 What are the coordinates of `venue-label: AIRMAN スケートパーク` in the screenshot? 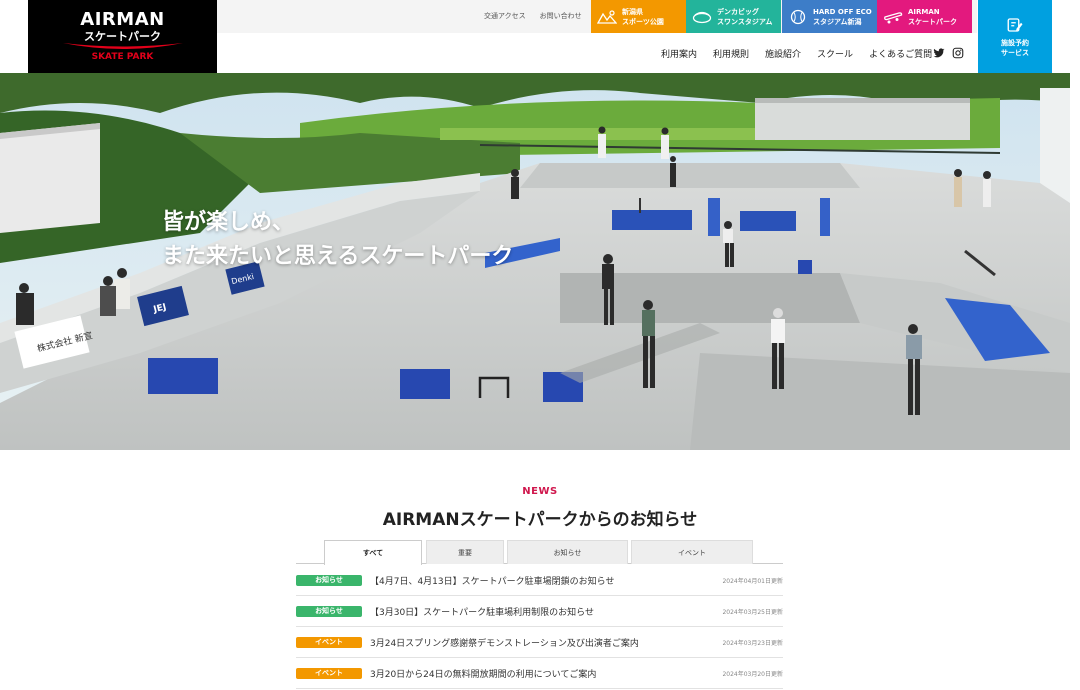 It's located at (932, 16).